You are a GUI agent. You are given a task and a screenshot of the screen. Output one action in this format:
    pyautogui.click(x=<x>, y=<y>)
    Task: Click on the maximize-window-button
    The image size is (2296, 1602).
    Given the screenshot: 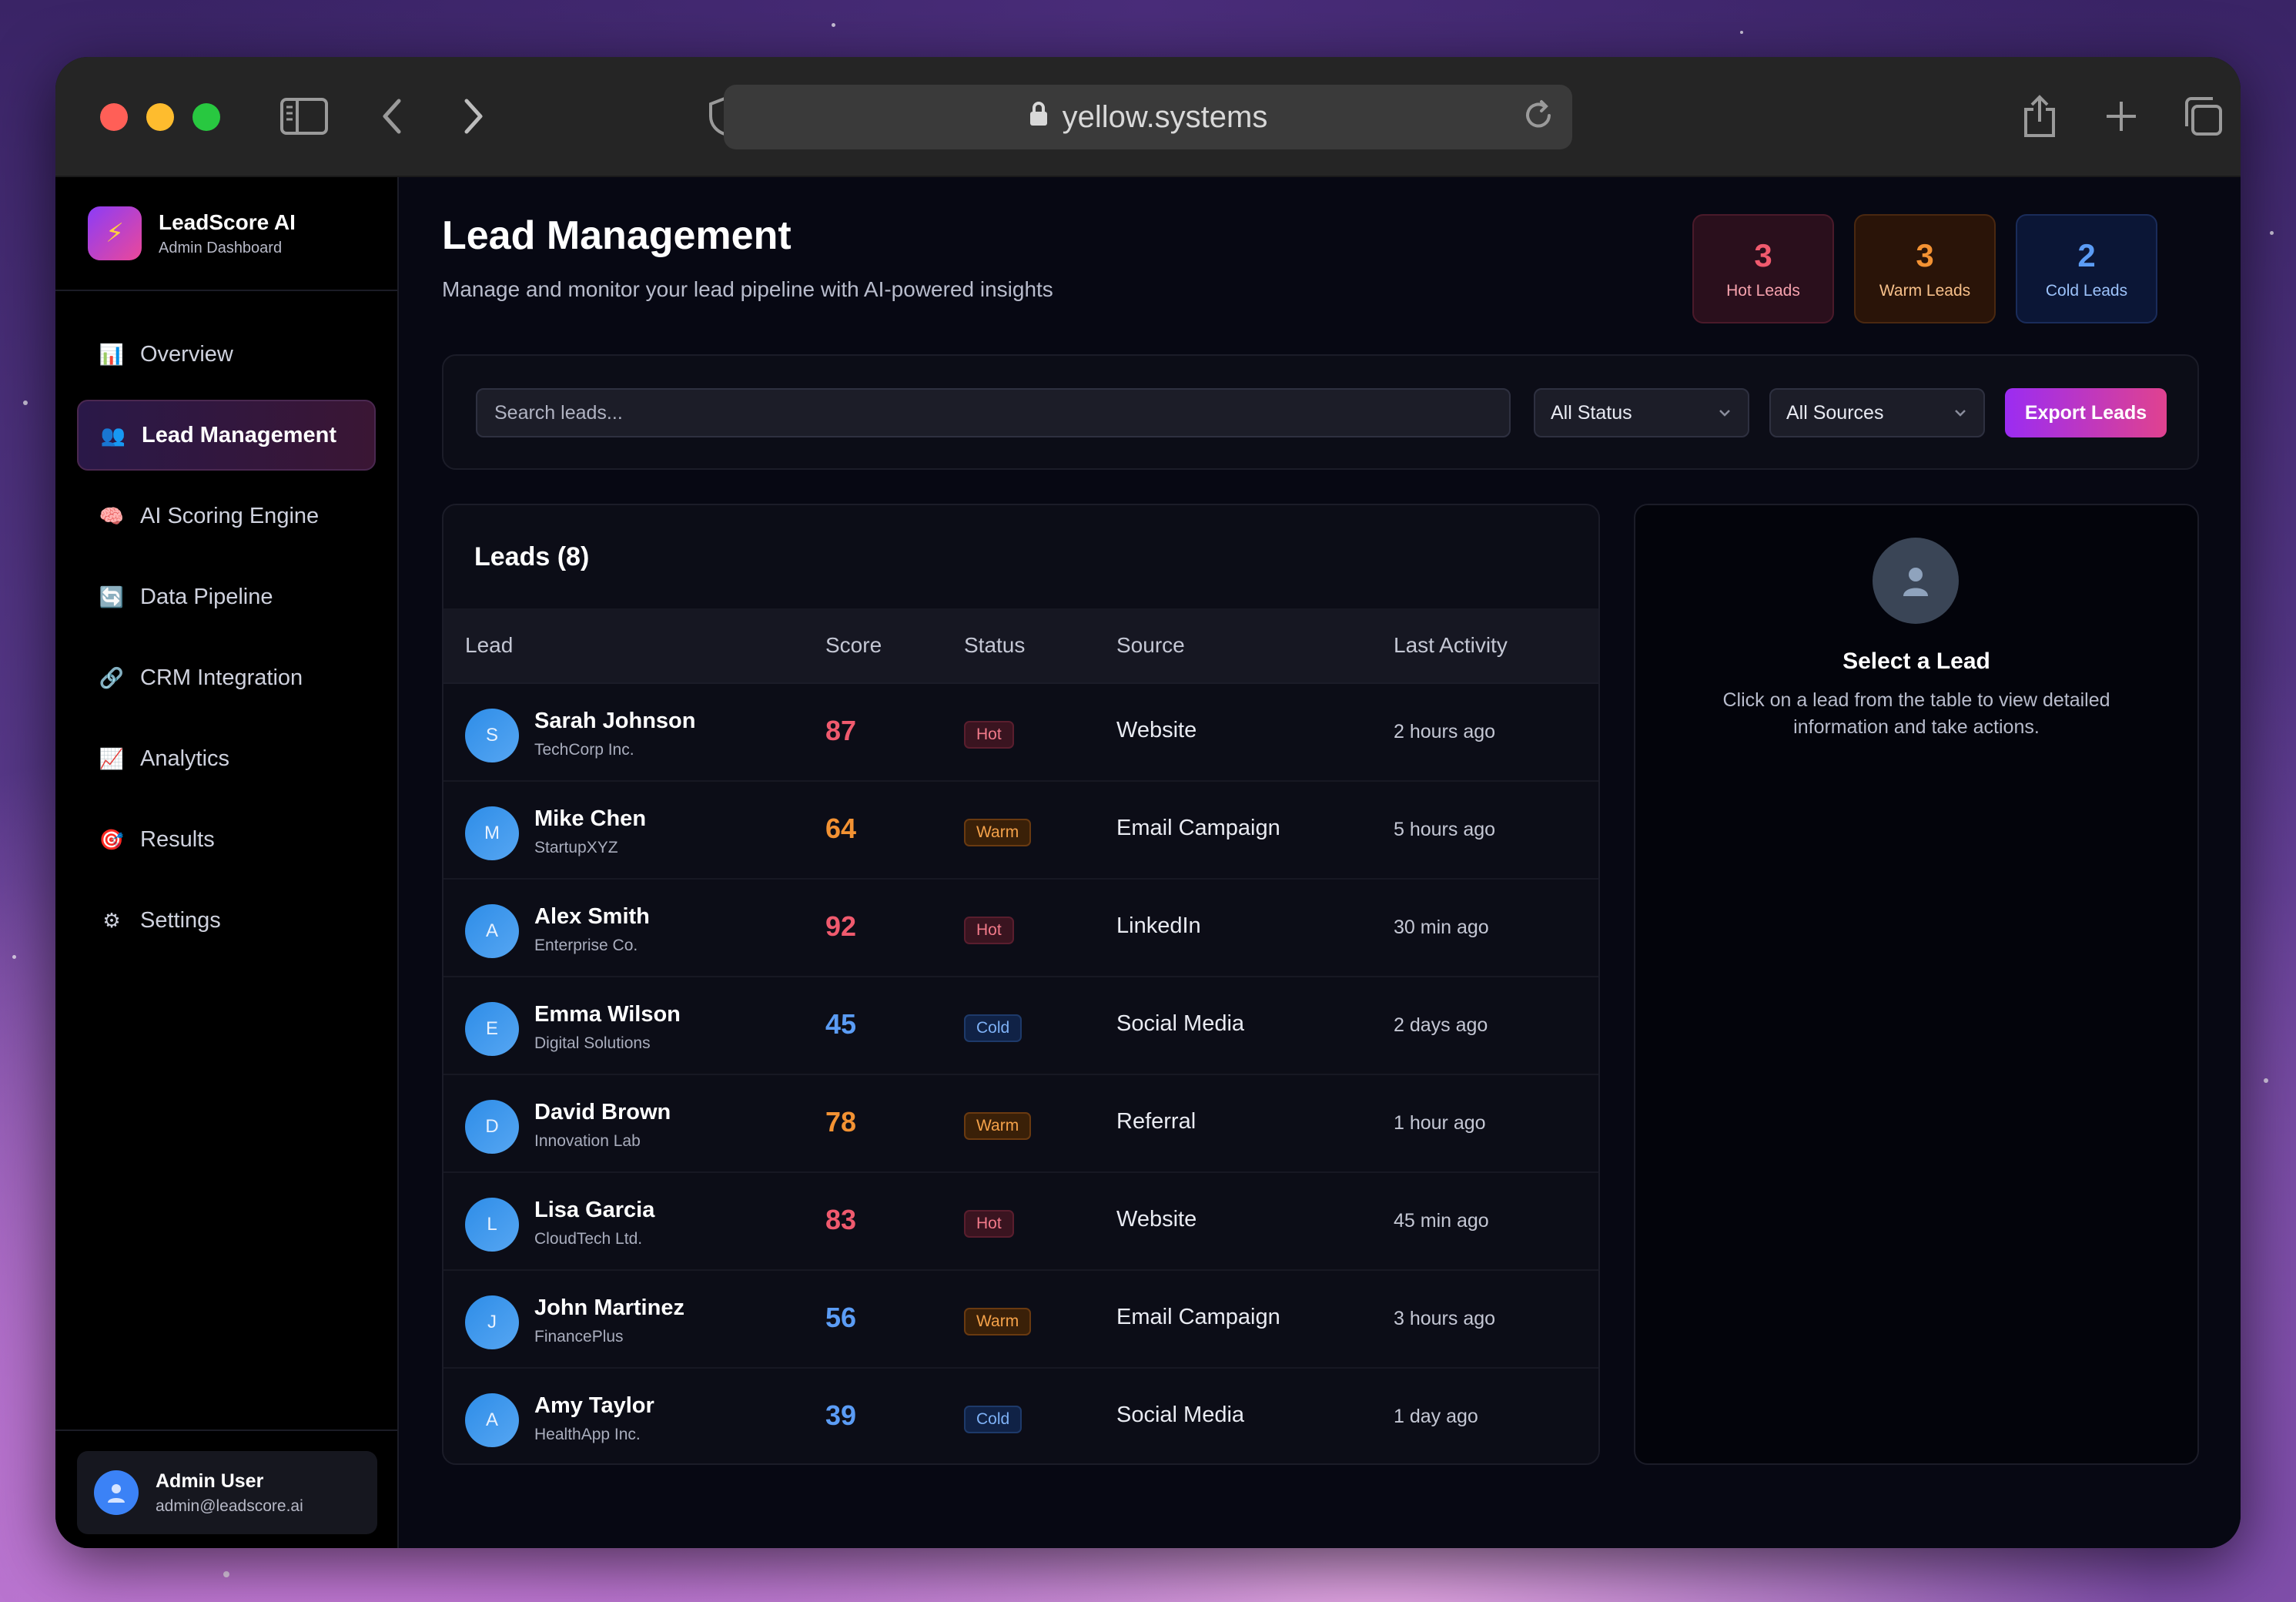 What is the action you would take?
    pyautogui.click(x=206, y=117)
    